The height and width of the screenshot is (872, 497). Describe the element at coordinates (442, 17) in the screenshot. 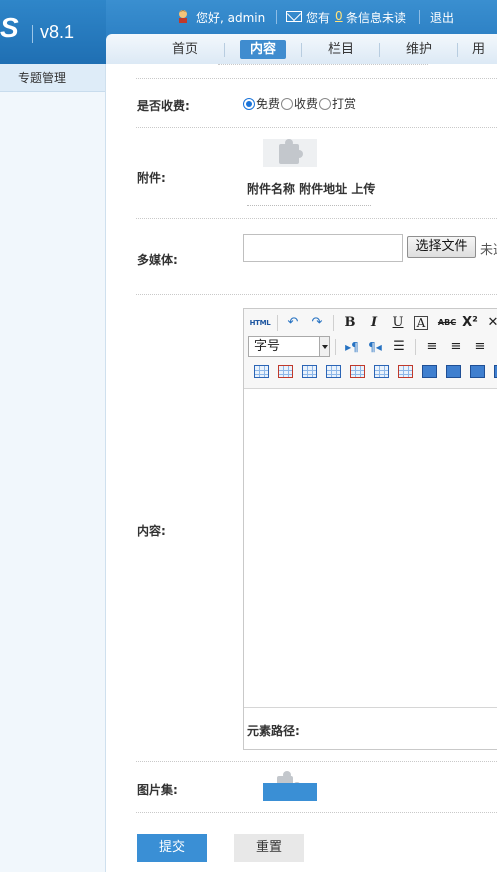

I see `logout-link: 退出` at that location.